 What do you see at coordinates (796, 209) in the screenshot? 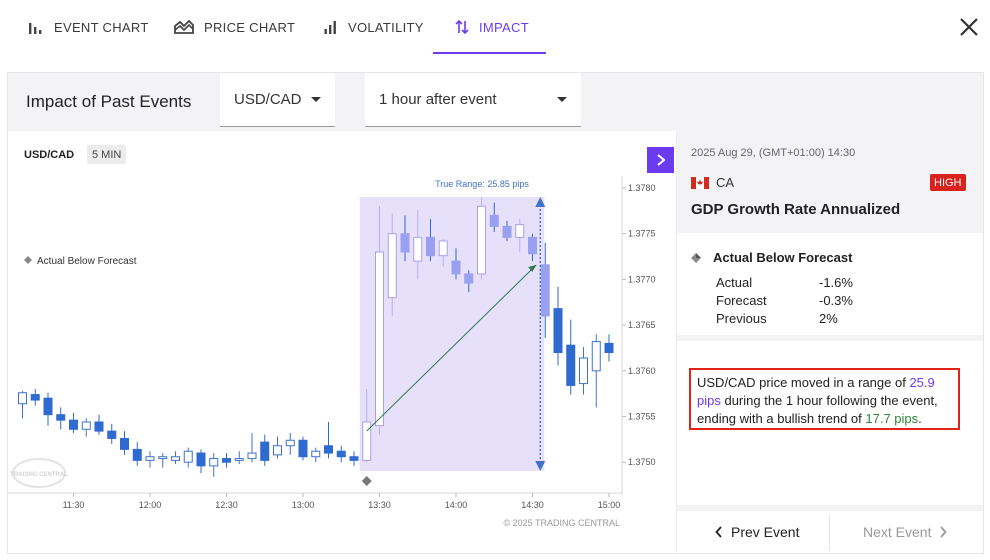
I see `event-title: GDP Growth Rate Annualized` at bounding box center [796, 209].